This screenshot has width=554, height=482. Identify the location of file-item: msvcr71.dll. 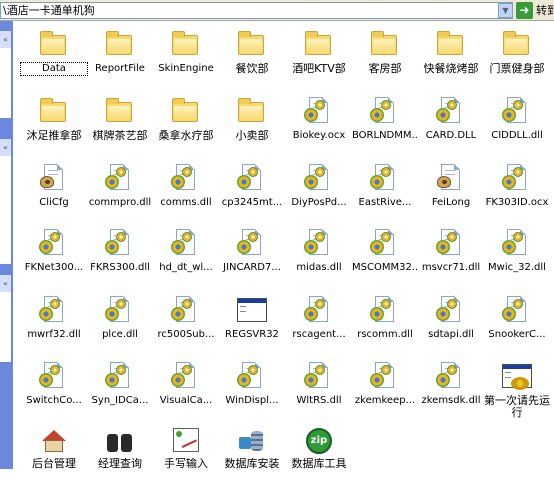
(451, 254).